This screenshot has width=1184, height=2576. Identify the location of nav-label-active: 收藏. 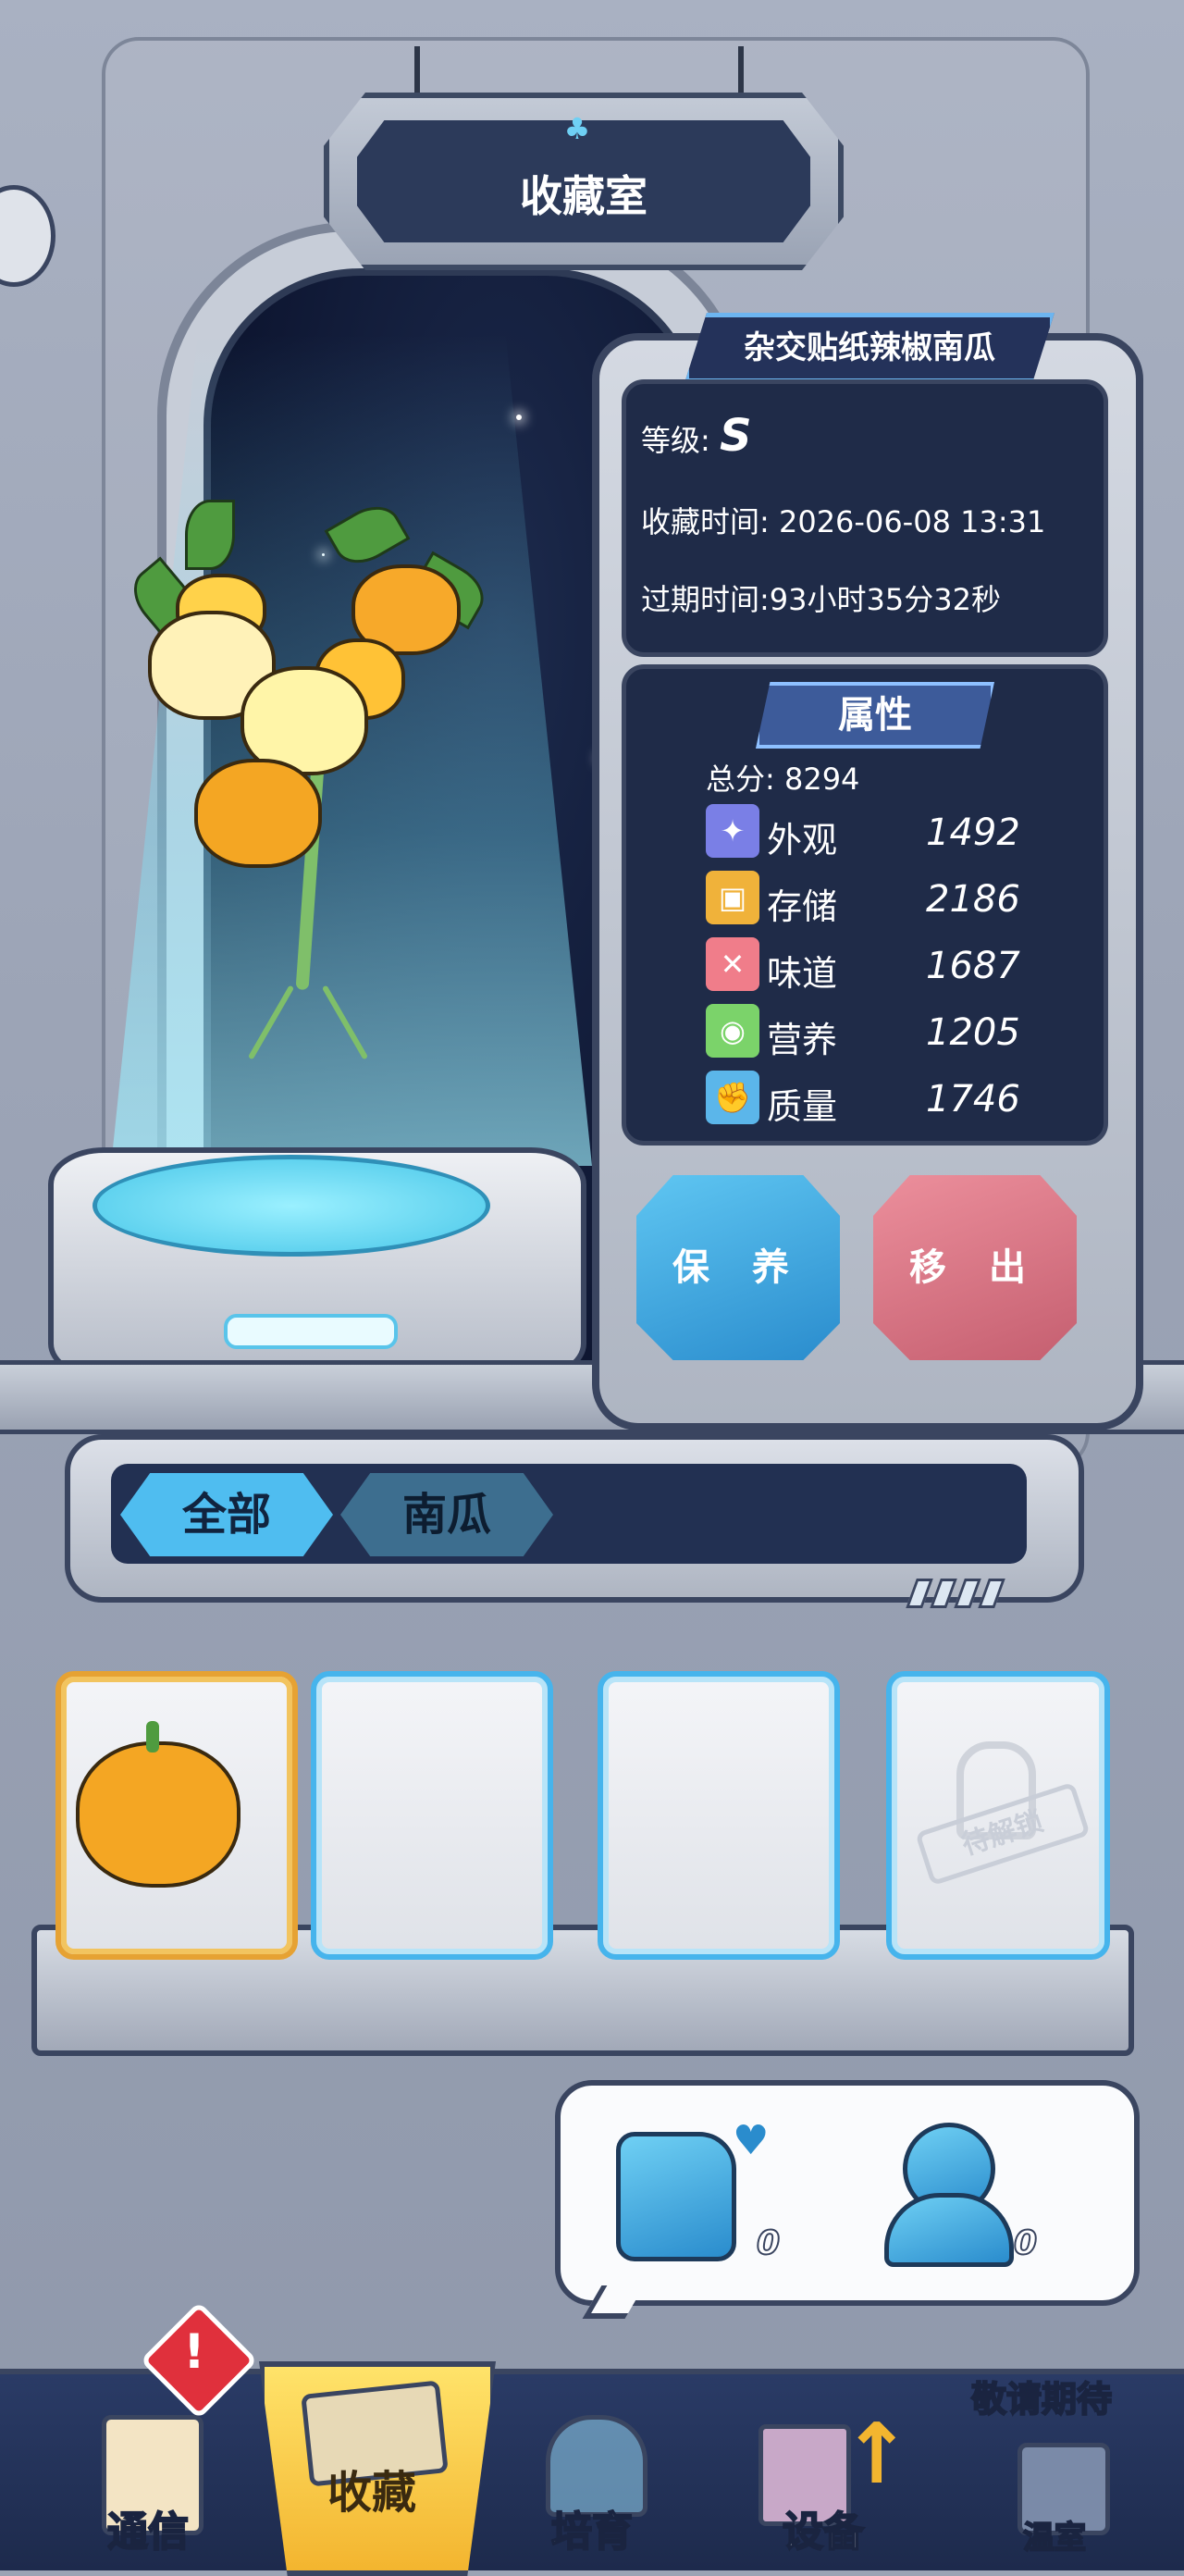
(372, 2493).